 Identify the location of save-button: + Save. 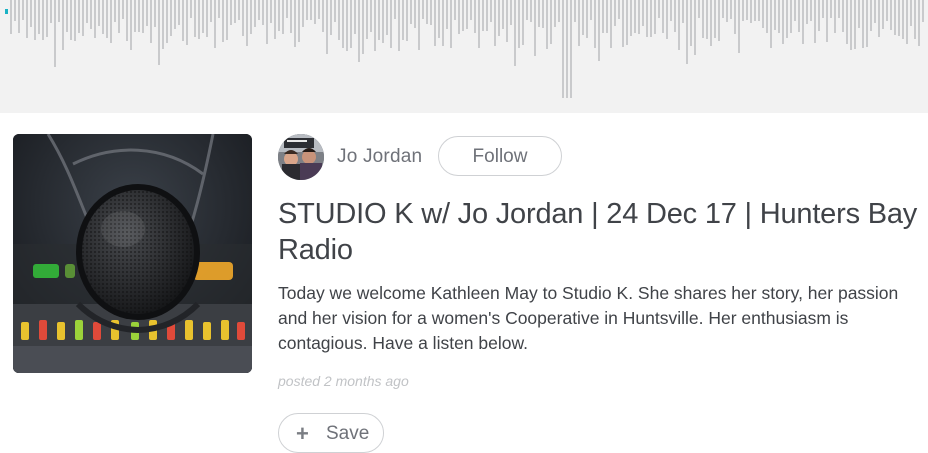
(331, 433).